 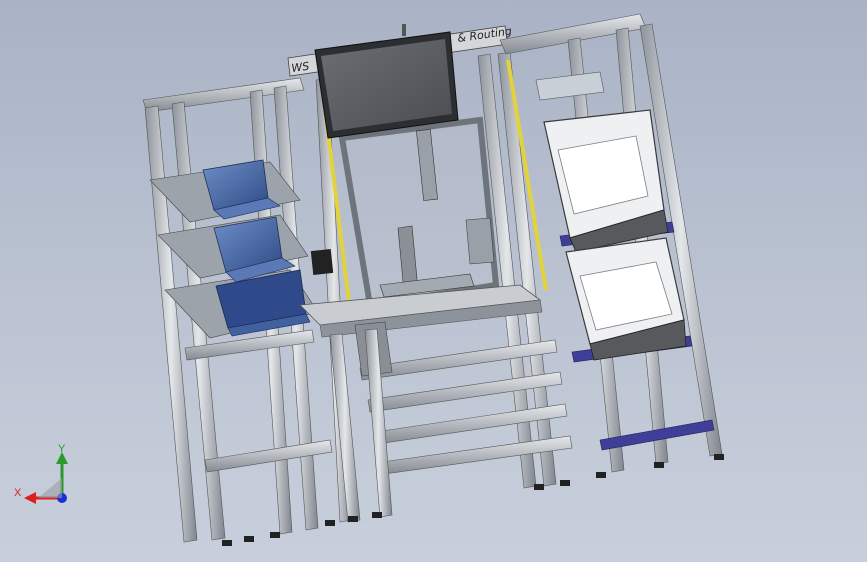 What do you see at coordinates (18, 493) in the screenshot?
I see `triad-x-label: X` at bounding box center [18, 493].